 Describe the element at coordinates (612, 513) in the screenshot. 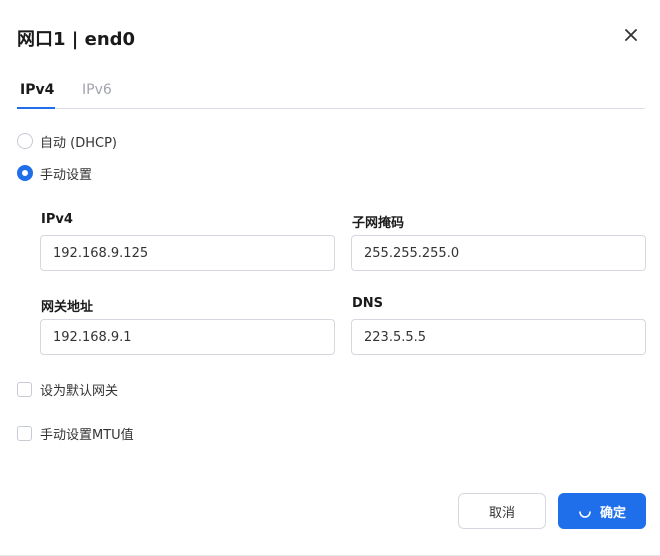

I see `confirm-button-label: 确定` at that location.